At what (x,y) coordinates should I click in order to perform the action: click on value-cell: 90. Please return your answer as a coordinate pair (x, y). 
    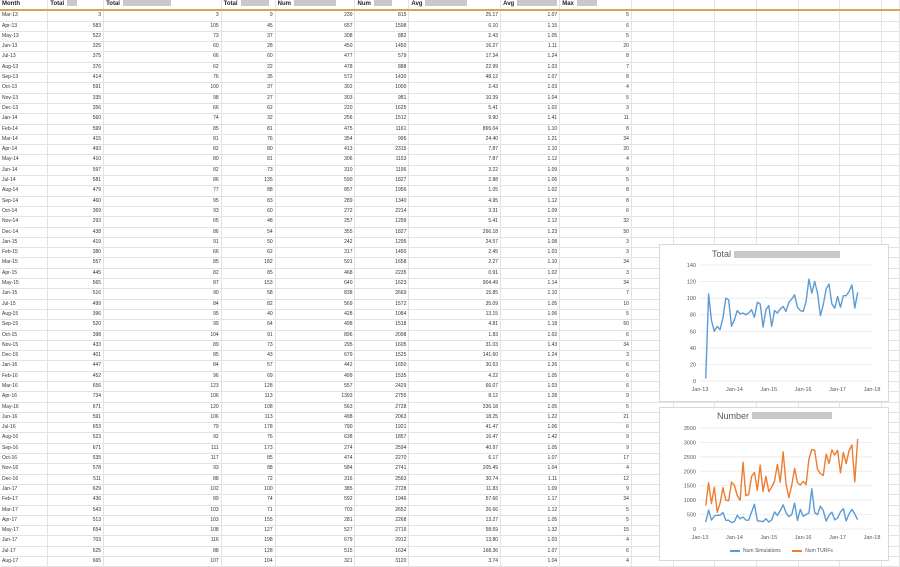
    Looking at the image, I should click on (162, 294).